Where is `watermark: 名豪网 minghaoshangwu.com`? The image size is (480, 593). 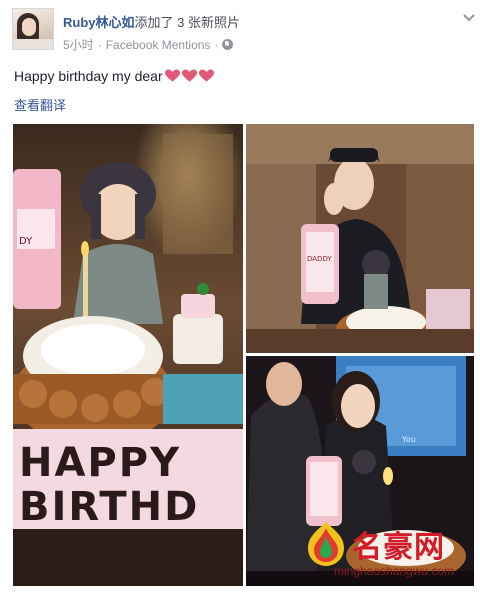 watermark: 名豪网 minghaoshangwu.com is located at coordinates (388, 554).